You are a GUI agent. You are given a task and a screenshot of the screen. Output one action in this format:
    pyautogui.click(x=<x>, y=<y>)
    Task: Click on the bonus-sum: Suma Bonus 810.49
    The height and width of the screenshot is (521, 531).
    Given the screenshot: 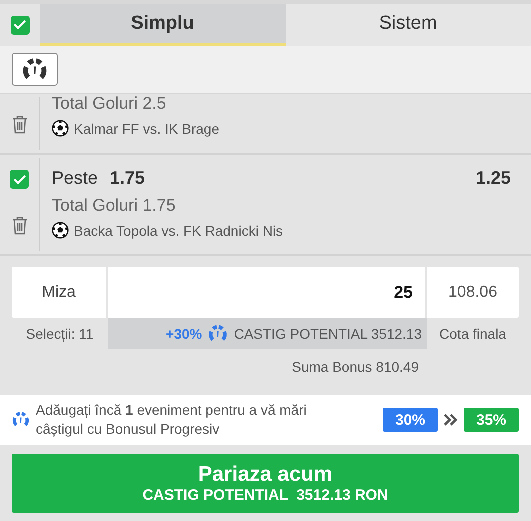 What is the action you would take?
    pyautogui.click(x=355, y=367)
    